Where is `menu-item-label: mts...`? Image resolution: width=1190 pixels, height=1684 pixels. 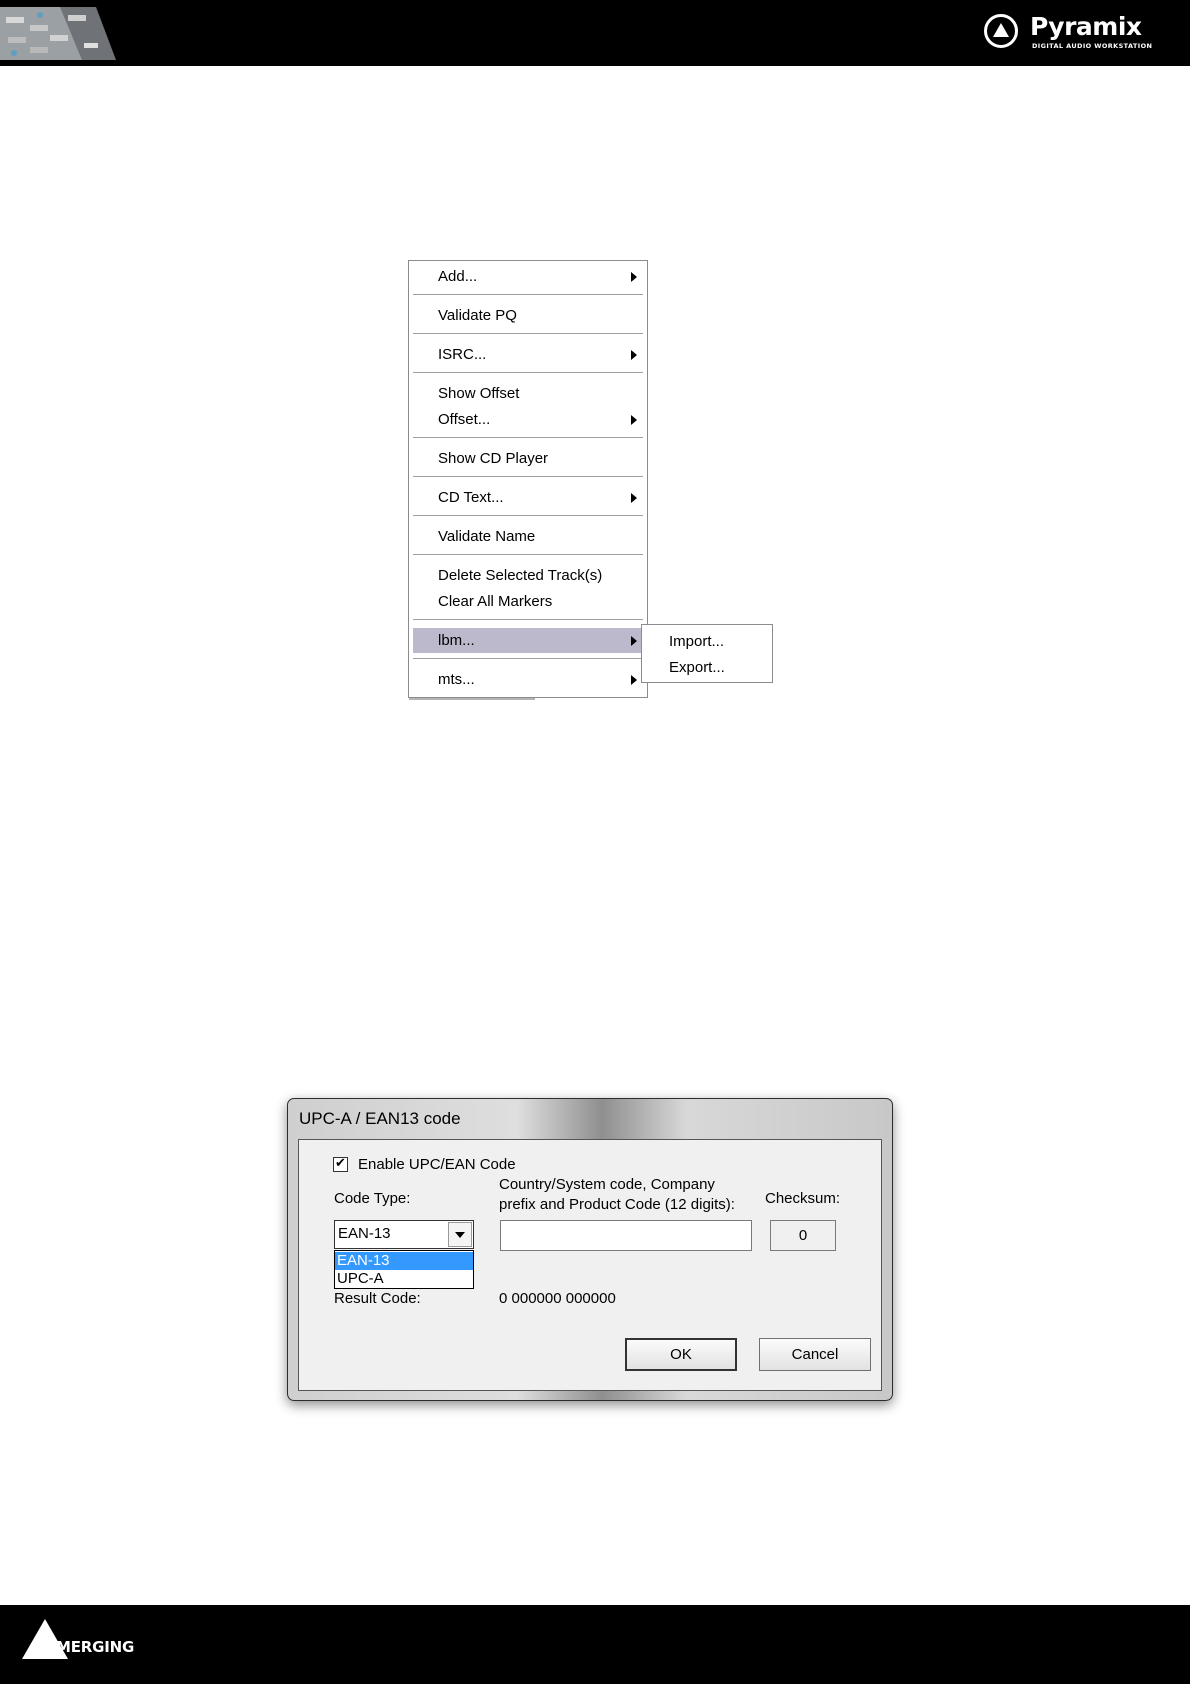
menu-item-label: mts... is located at coordinates (456, 679).